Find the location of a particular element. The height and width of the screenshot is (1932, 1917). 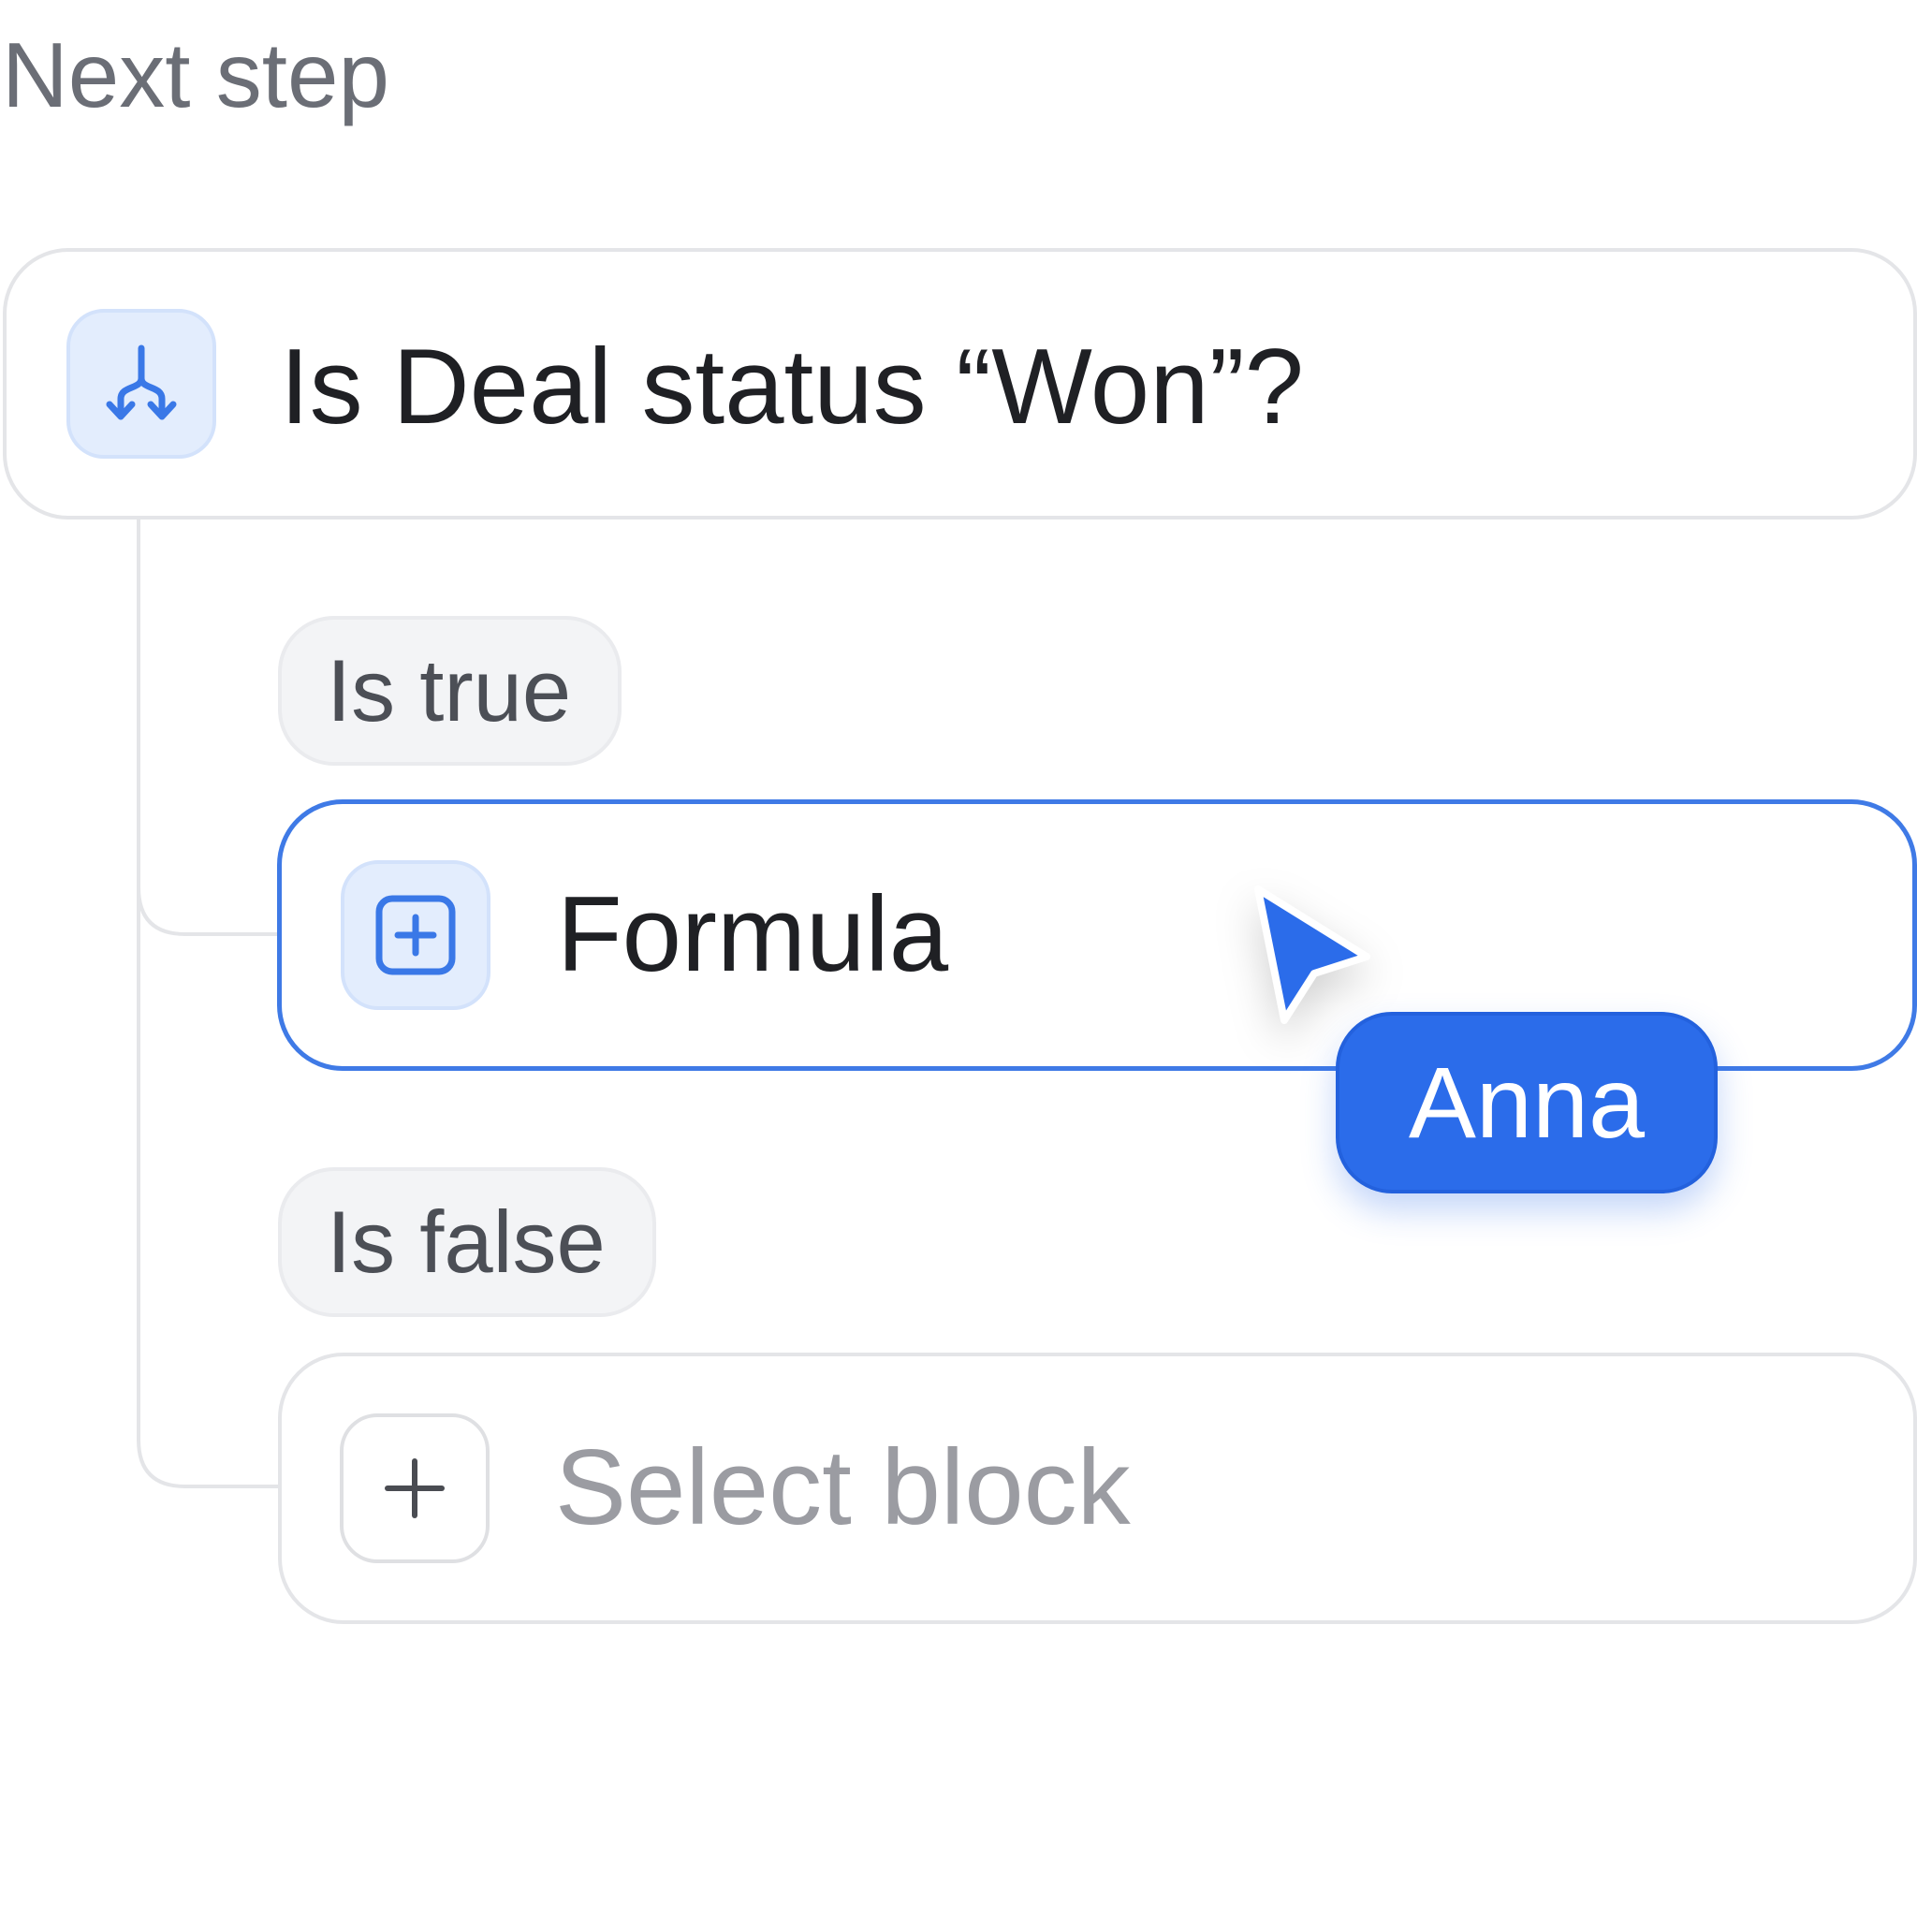

plus-icon is located at coordinates (415, 1488).